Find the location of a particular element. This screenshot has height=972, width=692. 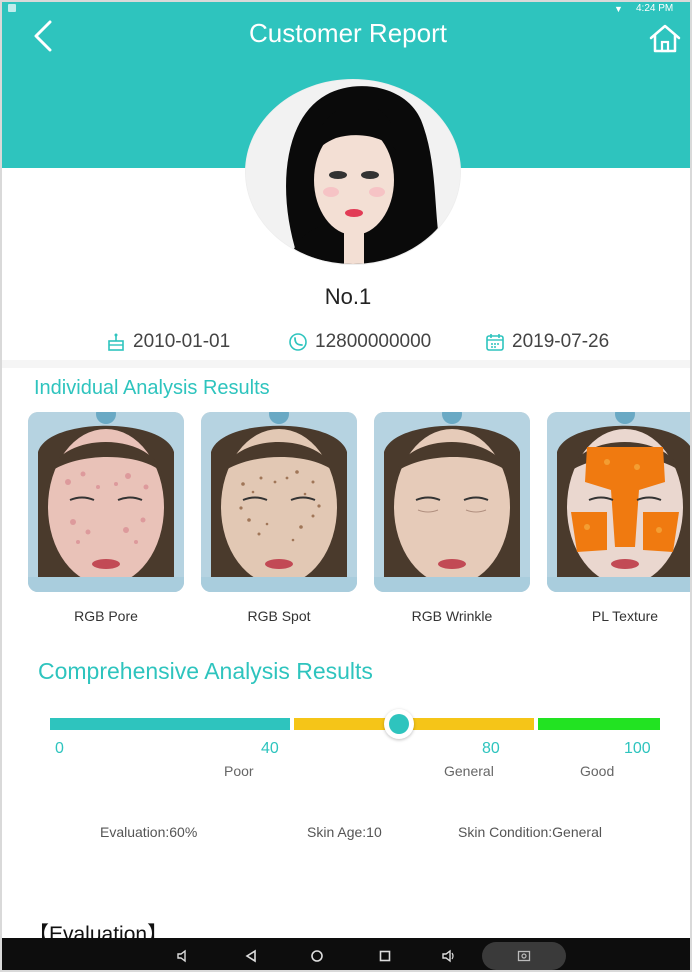

home-button is located at coordinates (665, 38).